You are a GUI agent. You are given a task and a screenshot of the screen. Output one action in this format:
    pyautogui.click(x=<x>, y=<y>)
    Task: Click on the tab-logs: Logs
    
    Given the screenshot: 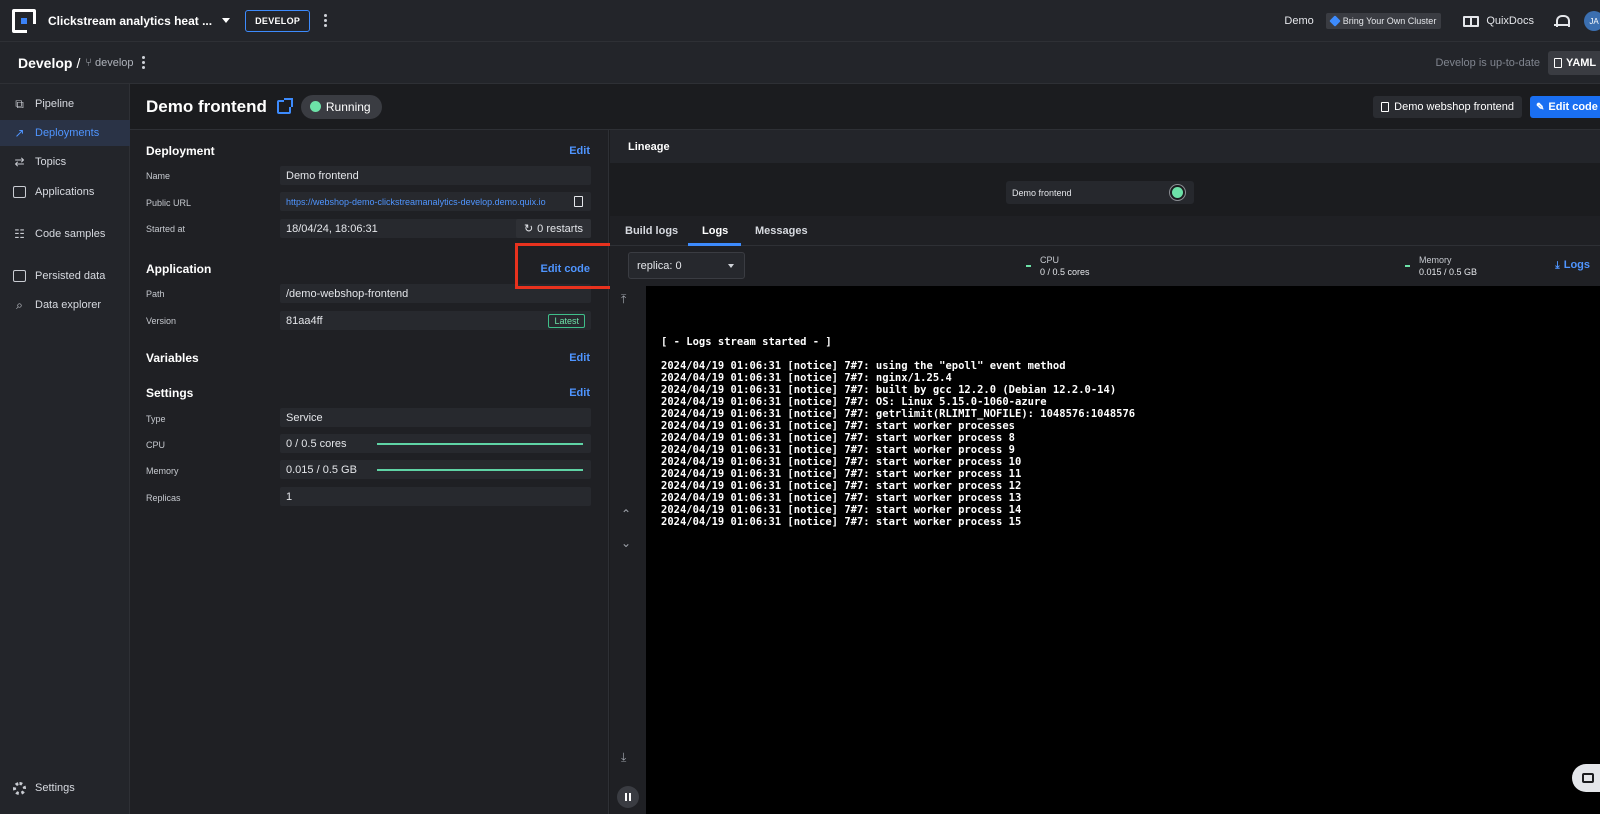 What is the action you would take?
    pyautogui.click(x=715, y=231)
    